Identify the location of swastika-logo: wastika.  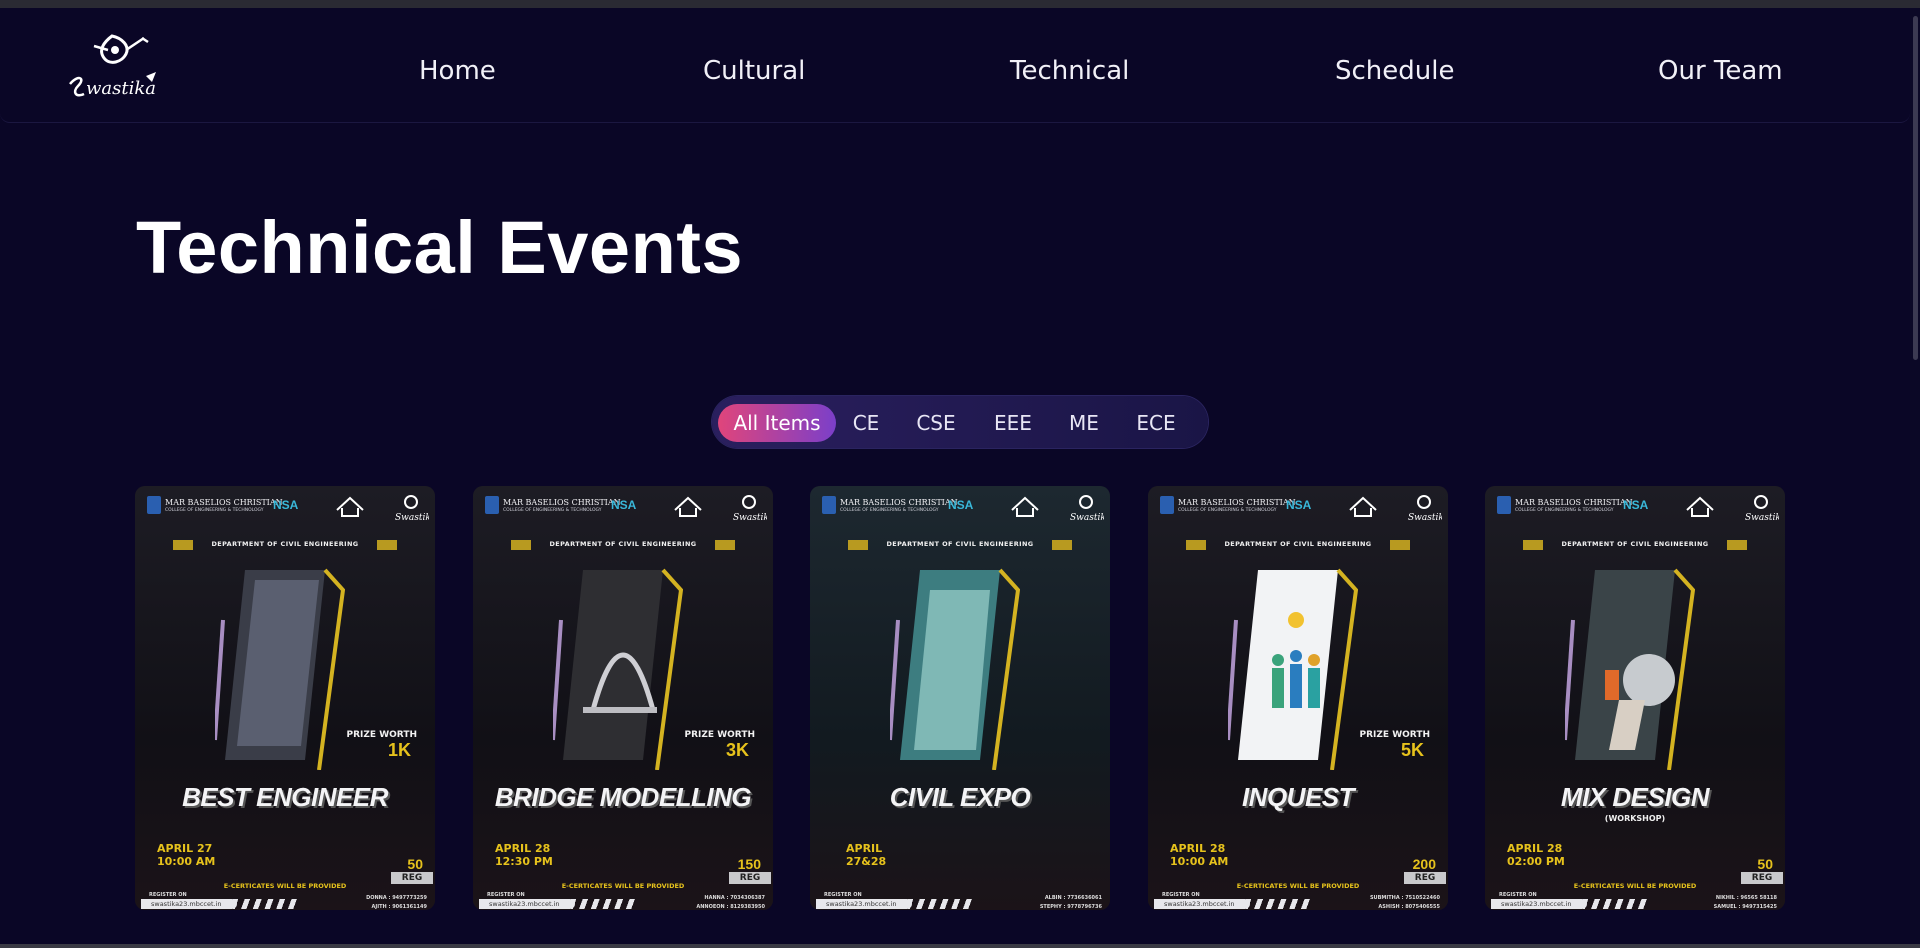
(114, 67).